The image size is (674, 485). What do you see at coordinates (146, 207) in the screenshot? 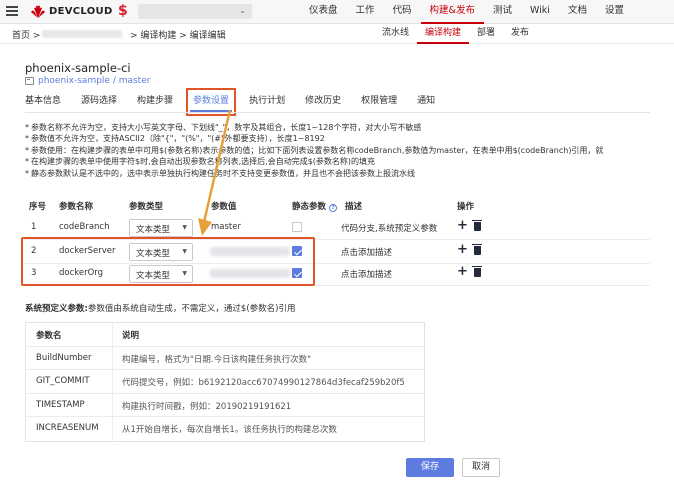
I see `col-type: 参数类型` at bounding box center [146, 207].